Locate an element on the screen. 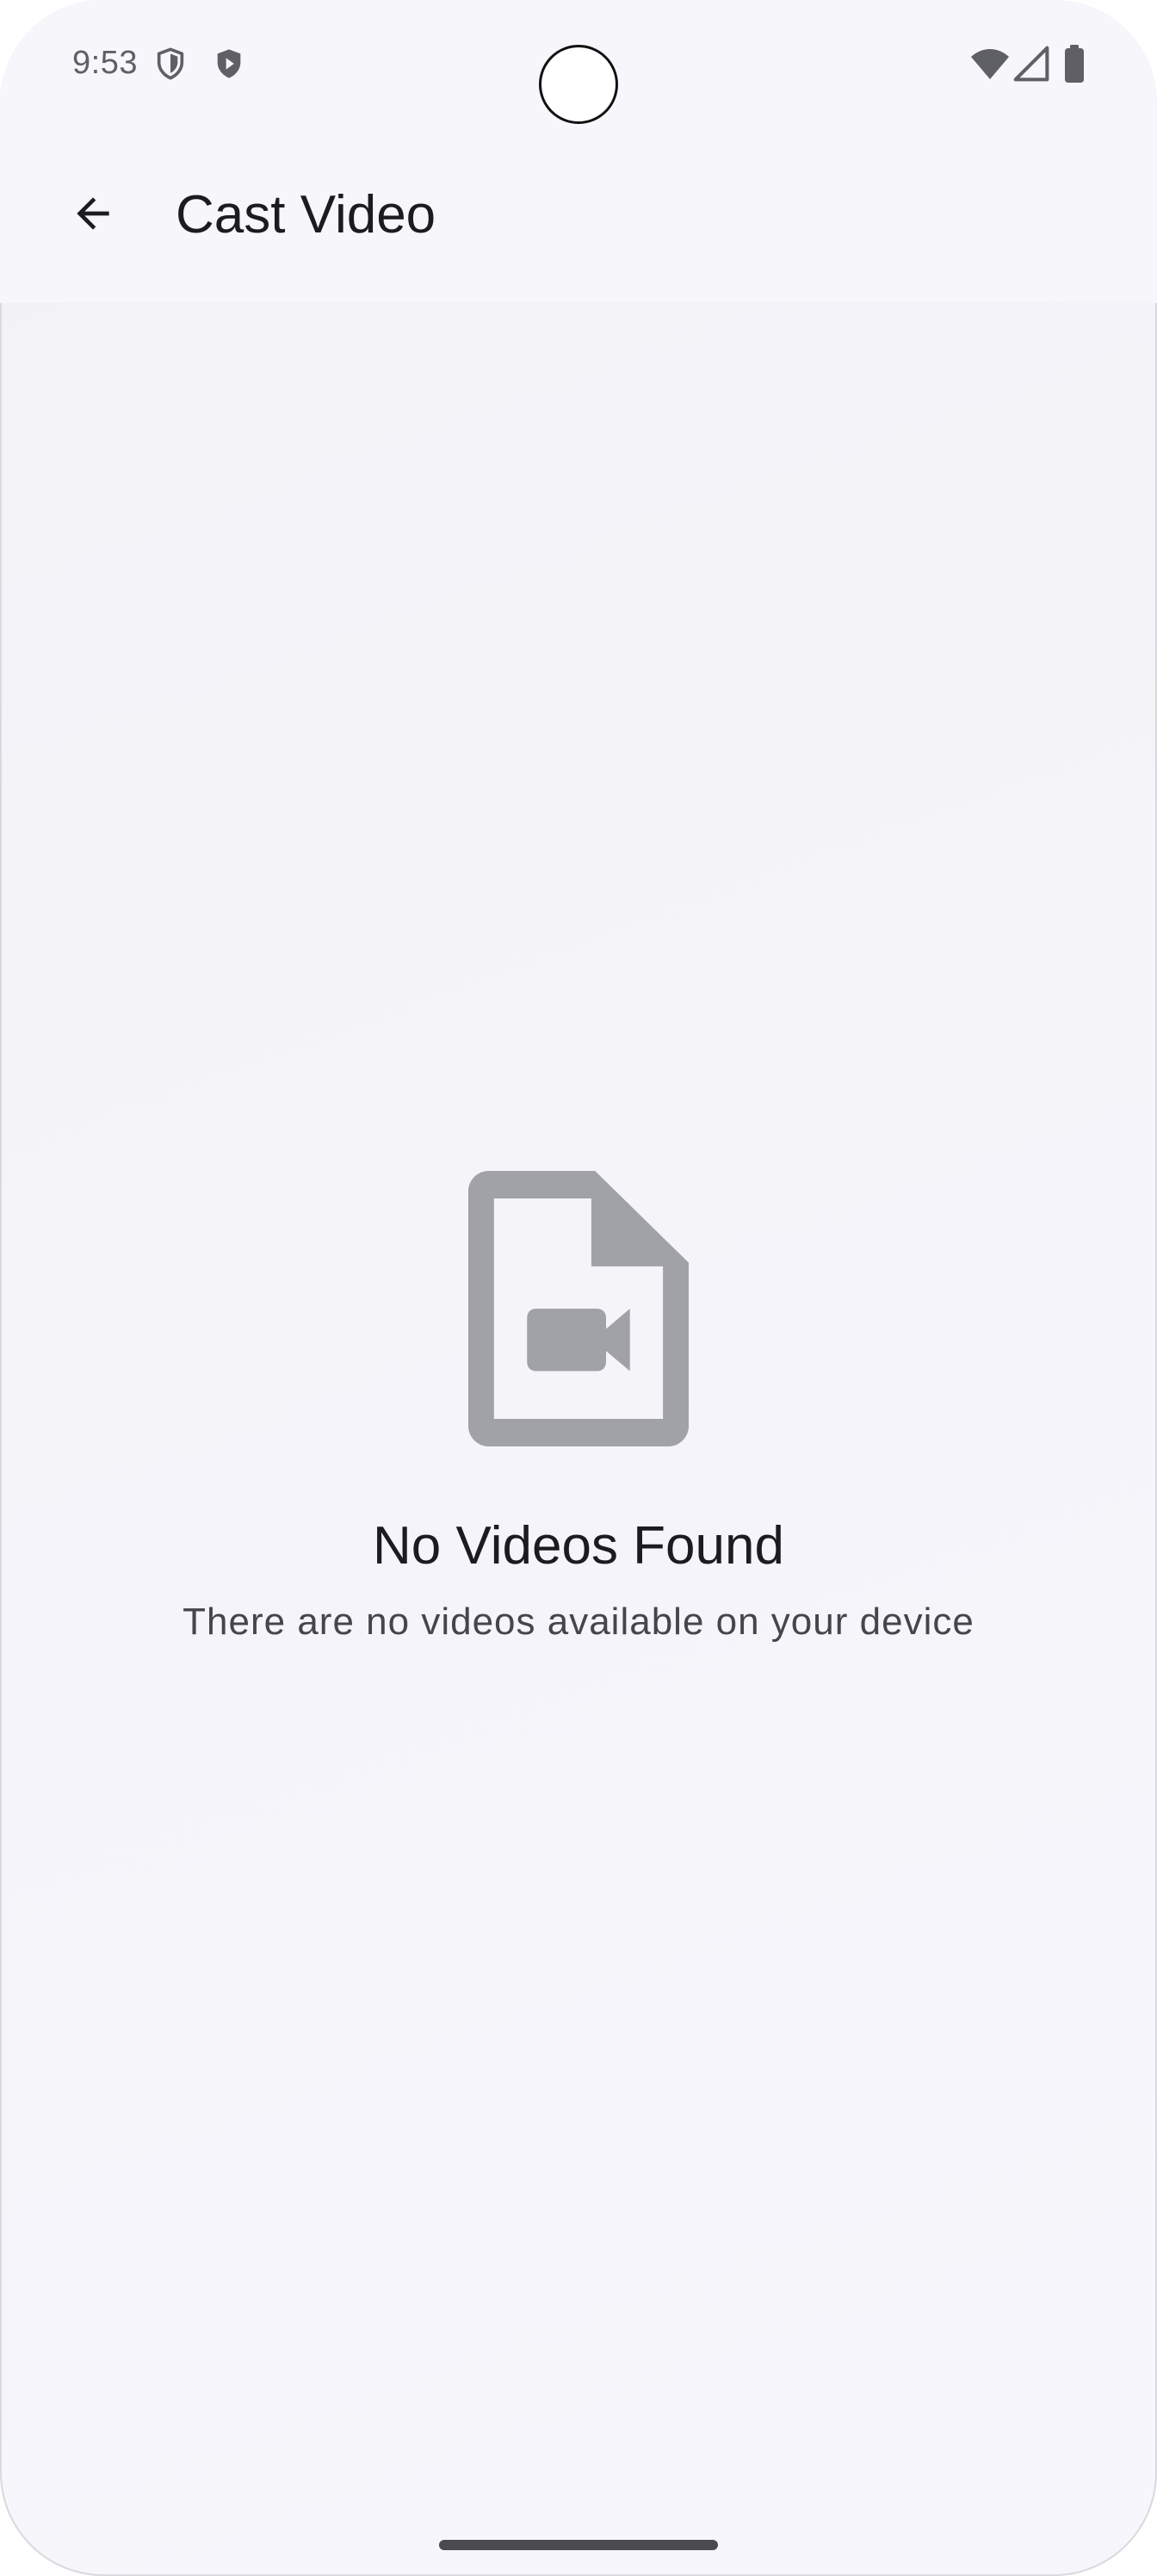 The image size is (1157, 2576). wifi-icon is located at coordinates (990, 64).